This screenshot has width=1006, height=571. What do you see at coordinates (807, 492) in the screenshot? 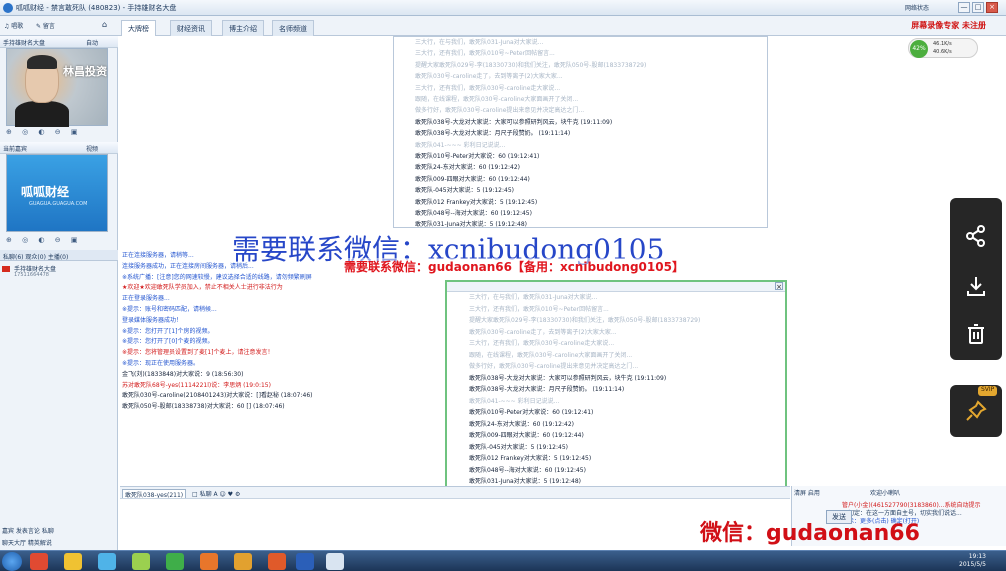
I see `clear-and-enable: 清屏 启用` at bounding box center [807, 492].